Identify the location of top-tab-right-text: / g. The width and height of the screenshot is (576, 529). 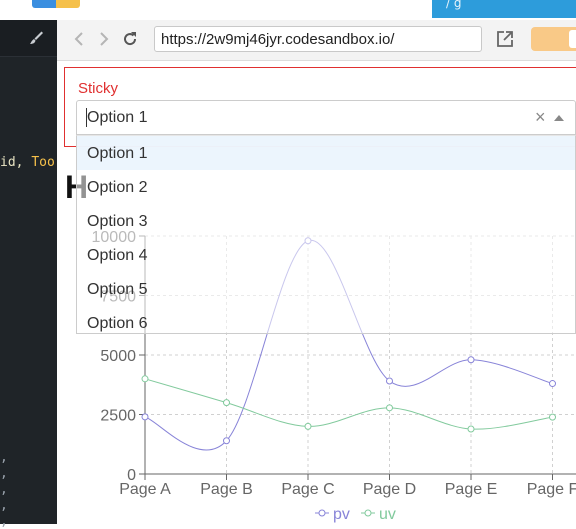
(453, 5).